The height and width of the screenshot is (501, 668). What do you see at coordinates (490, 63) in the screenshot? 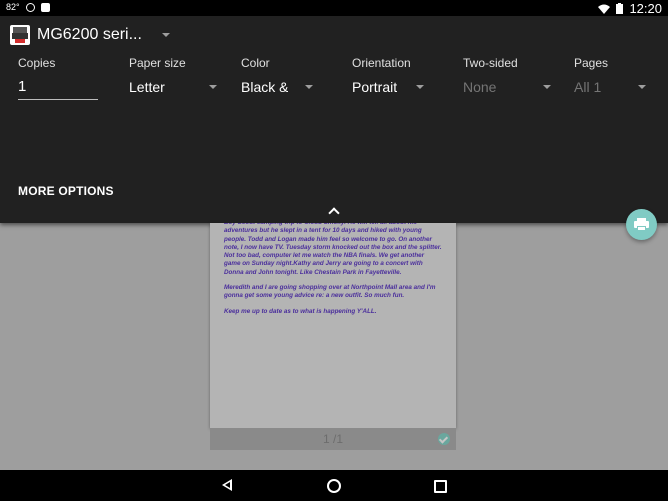
I see `two-sided-label: Two-sided` at bounding box center [490, 63].